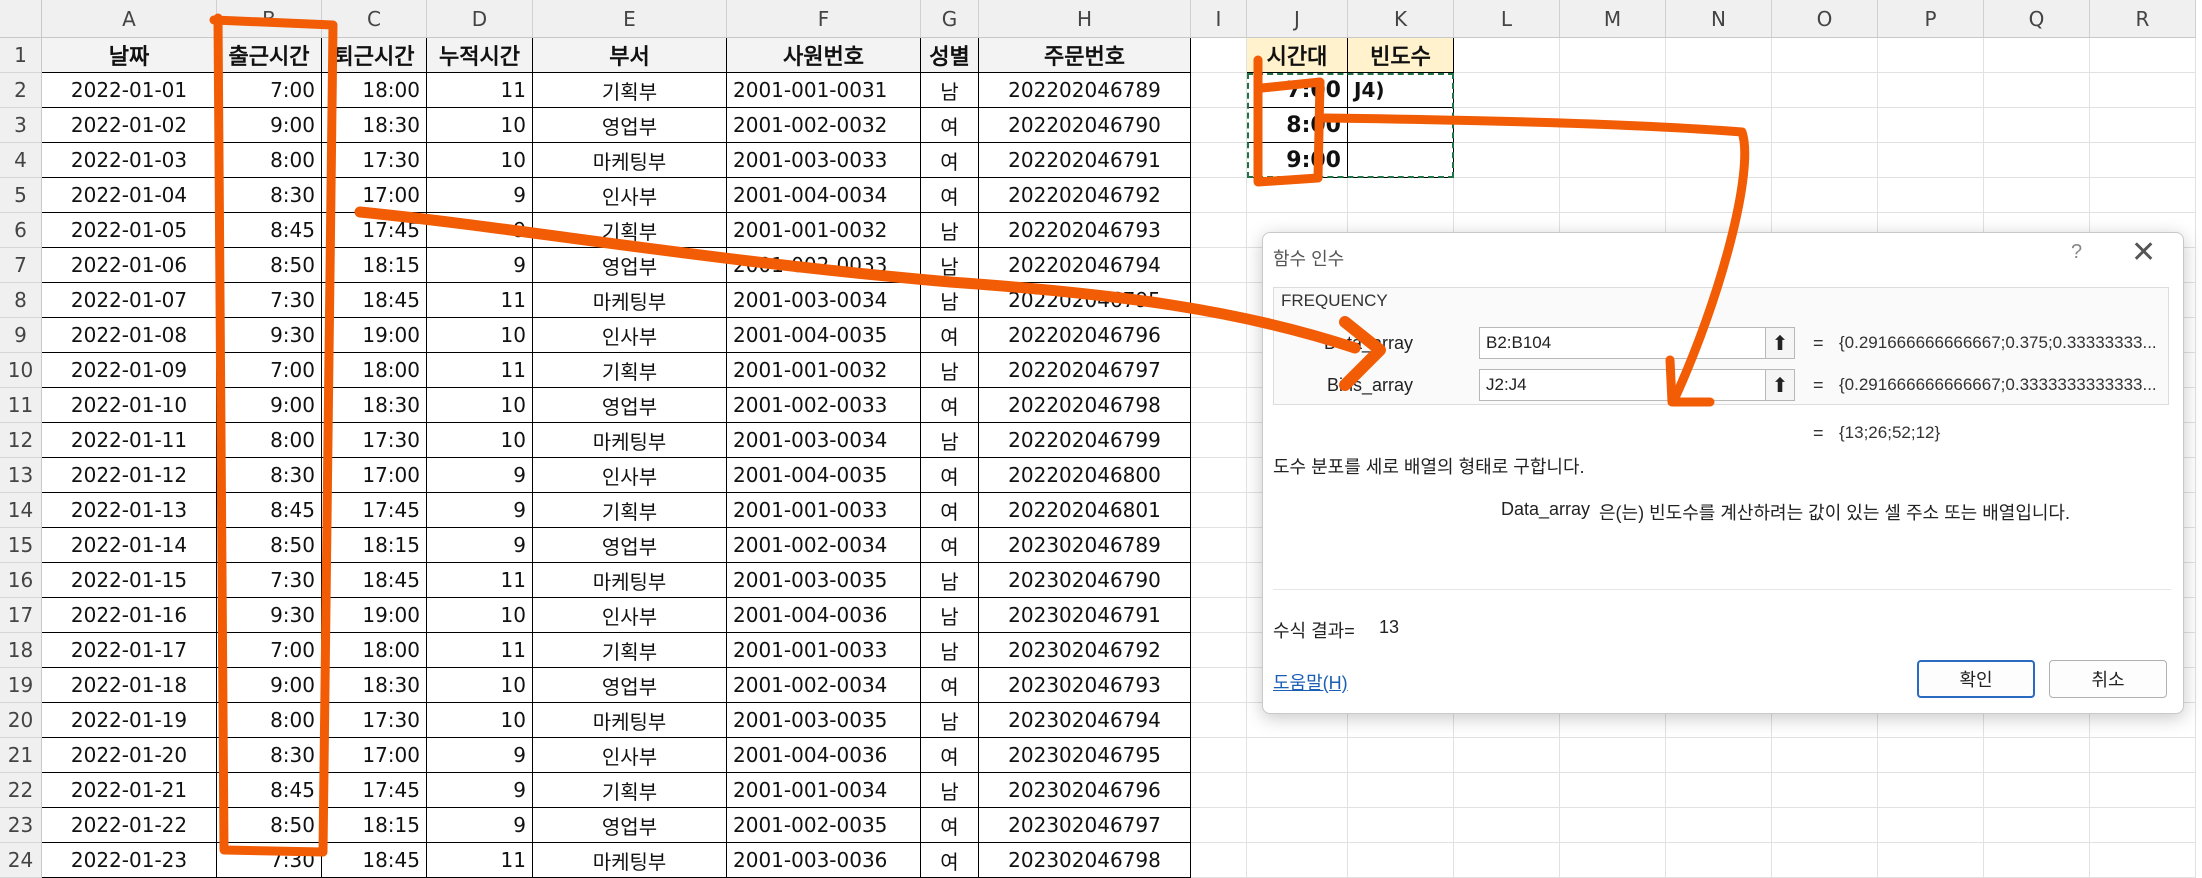 This screenshot has width=2202, height=878. I want to click on table-cell: 2001-003-0033, so click(824, 160).